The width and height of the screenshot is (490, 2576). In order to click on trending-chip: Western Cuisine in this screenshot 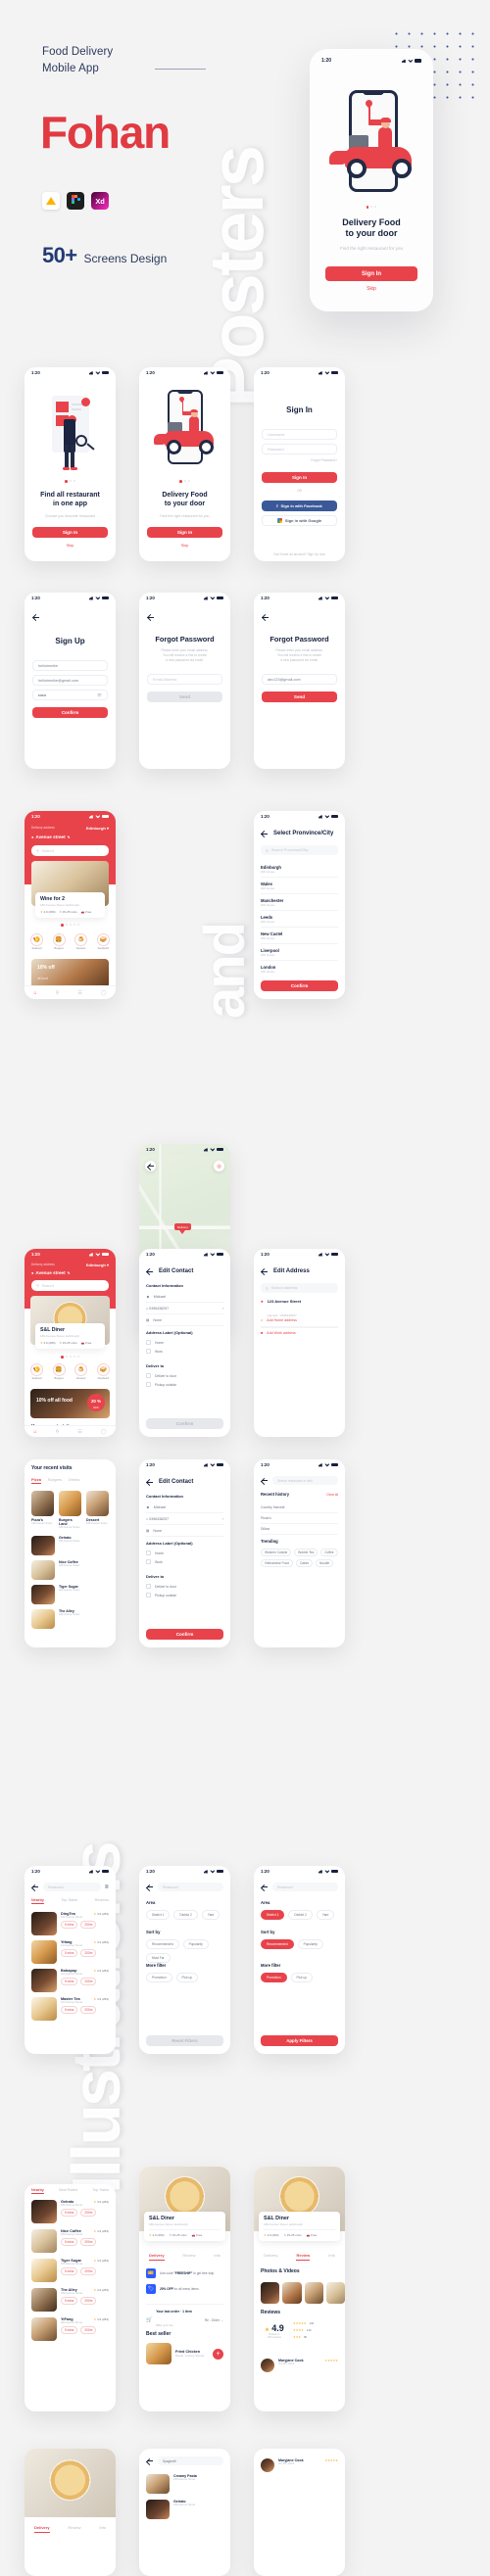, I will do `click(276, 1553)`.